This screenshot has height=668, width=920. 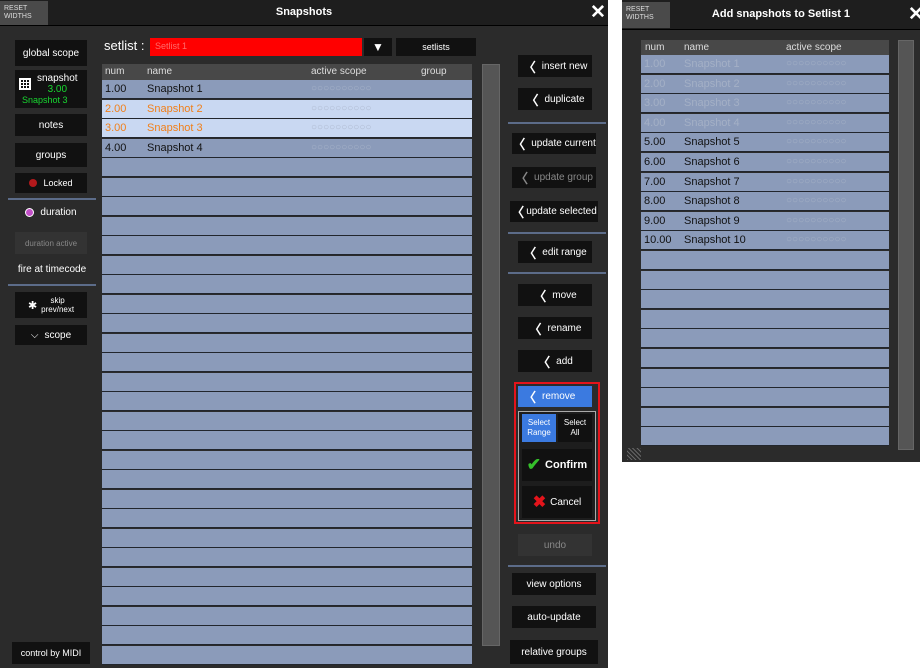 What do you see at coordinates (765, 84) in the screenshot?
I see `add-table-row: 2.00 Snapshot 2 ○○○○○○○○○○` at bounding box center [765, 84].